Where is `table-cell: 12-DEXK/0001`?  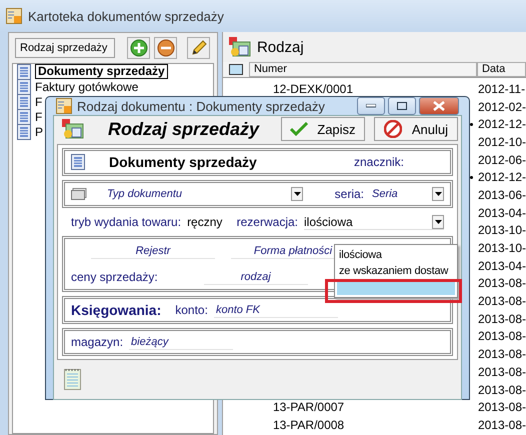 table-cell: 12-DEXK/0001 is located at coordinates (313, 89).